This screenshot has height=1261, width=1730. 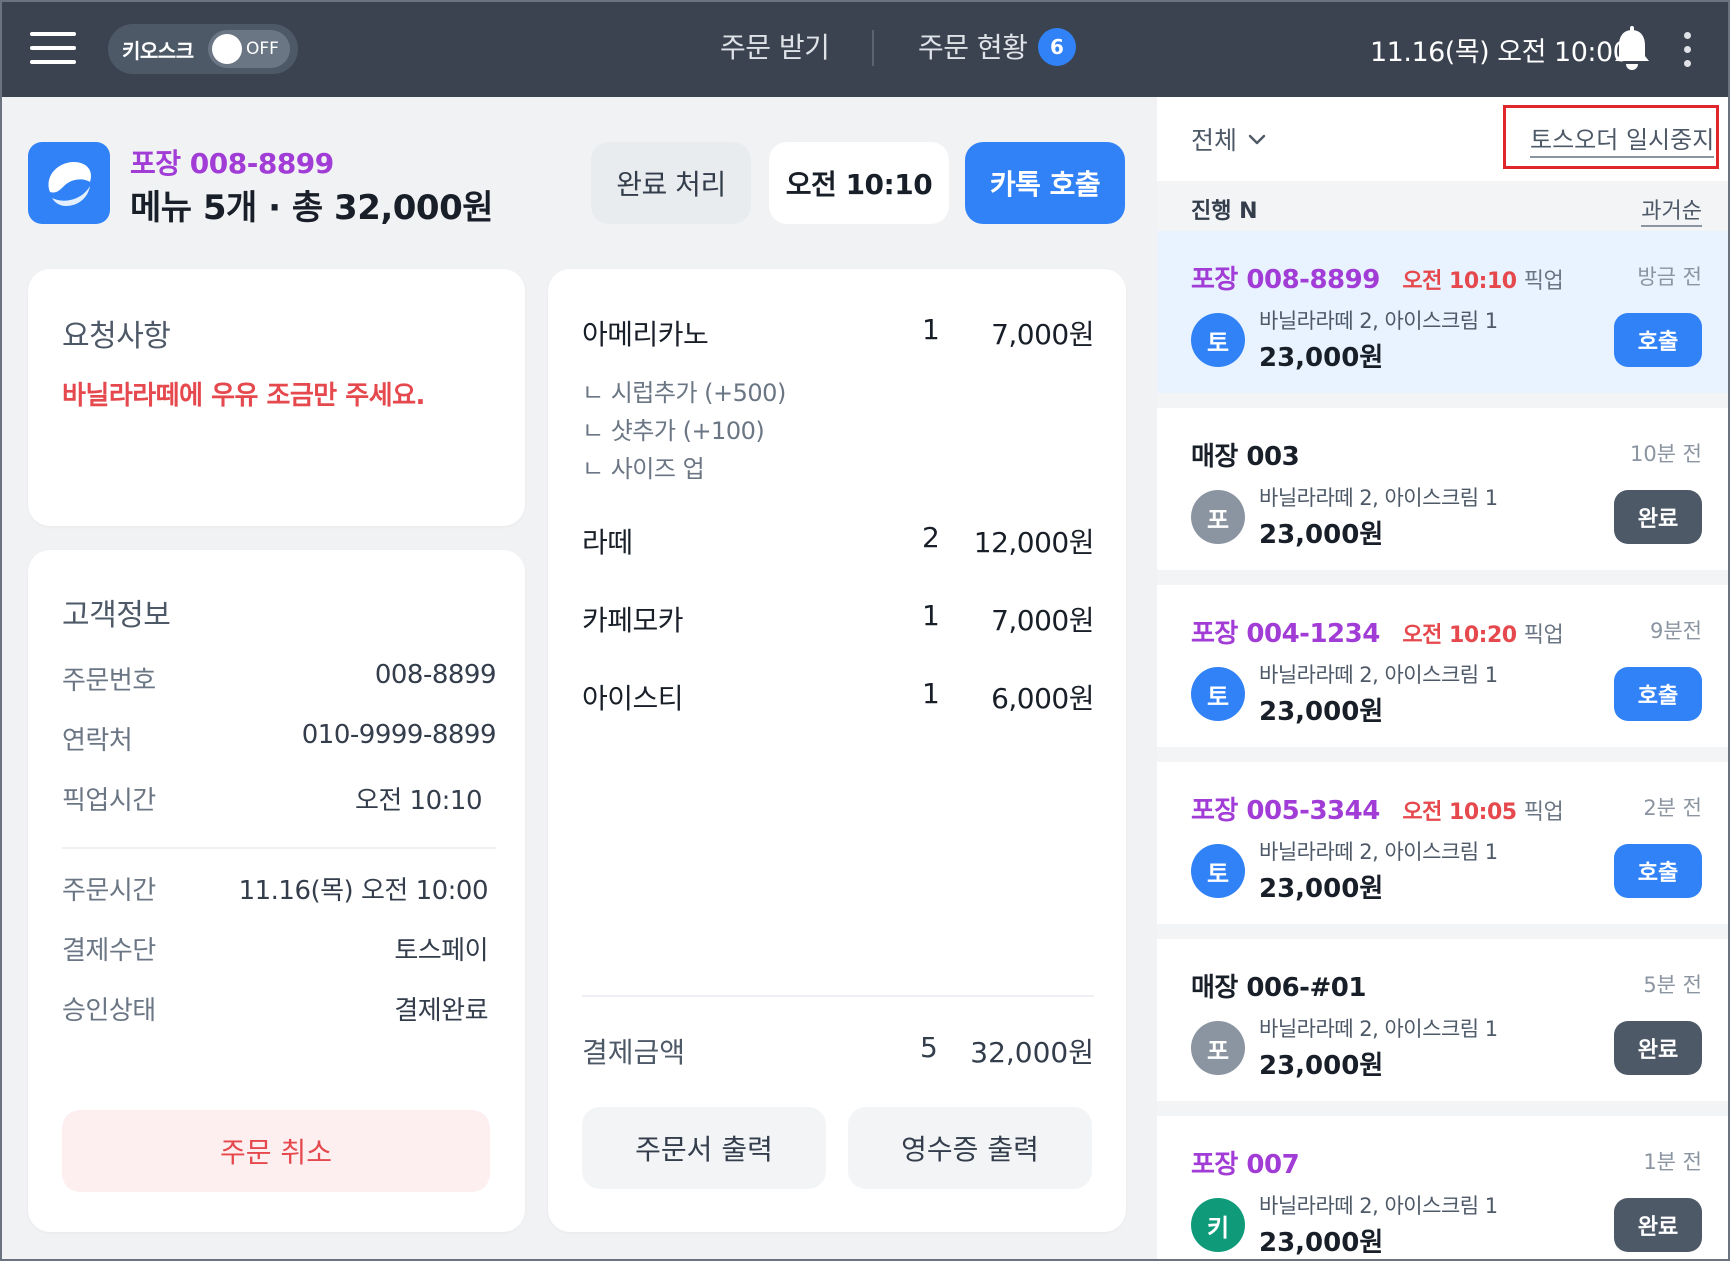 What do you see at coordinates (865, 49) in the screenshot?
I see `top-bar: 키오스크 OFF 주문 받기 주문 현황 6 11.16(목) 오전 10:00` at bounding box center [865, 49].